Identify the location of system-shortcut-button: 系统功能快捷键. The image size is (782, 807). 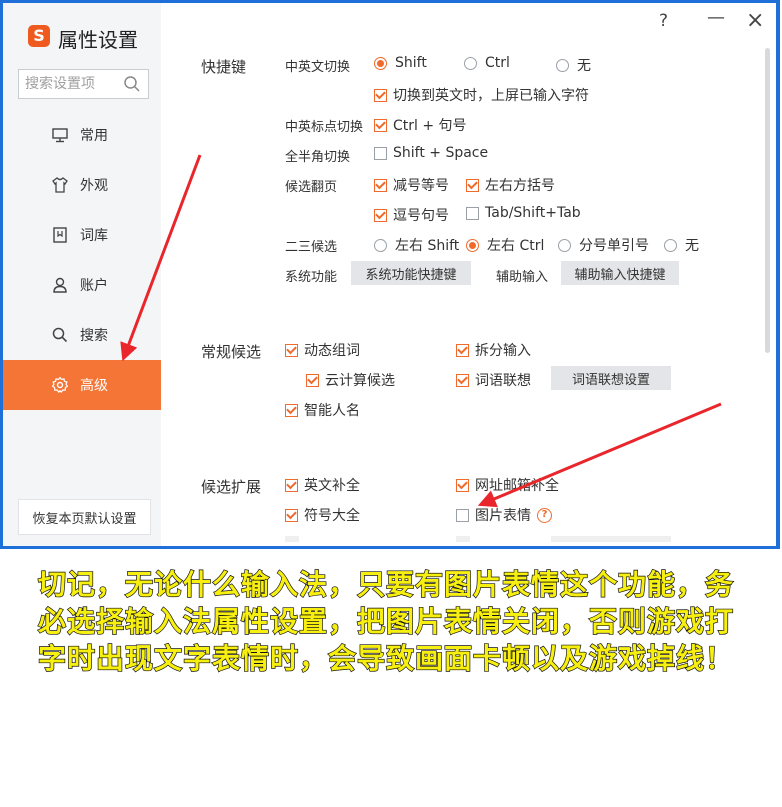
(411, 273).